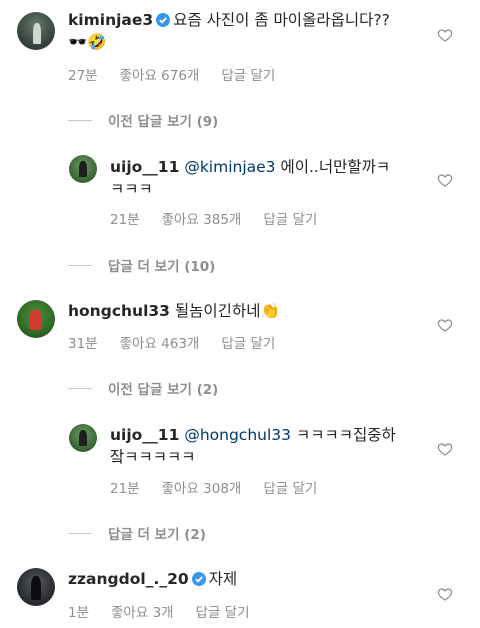 The image size is (480, 628). Describe the element at coordinates (270, 178) in the screenshot. I see `comment-body: uijo__11 @kiminjae3 에이..너만할까ㅋ ㅋㅋㅋ` at that location.